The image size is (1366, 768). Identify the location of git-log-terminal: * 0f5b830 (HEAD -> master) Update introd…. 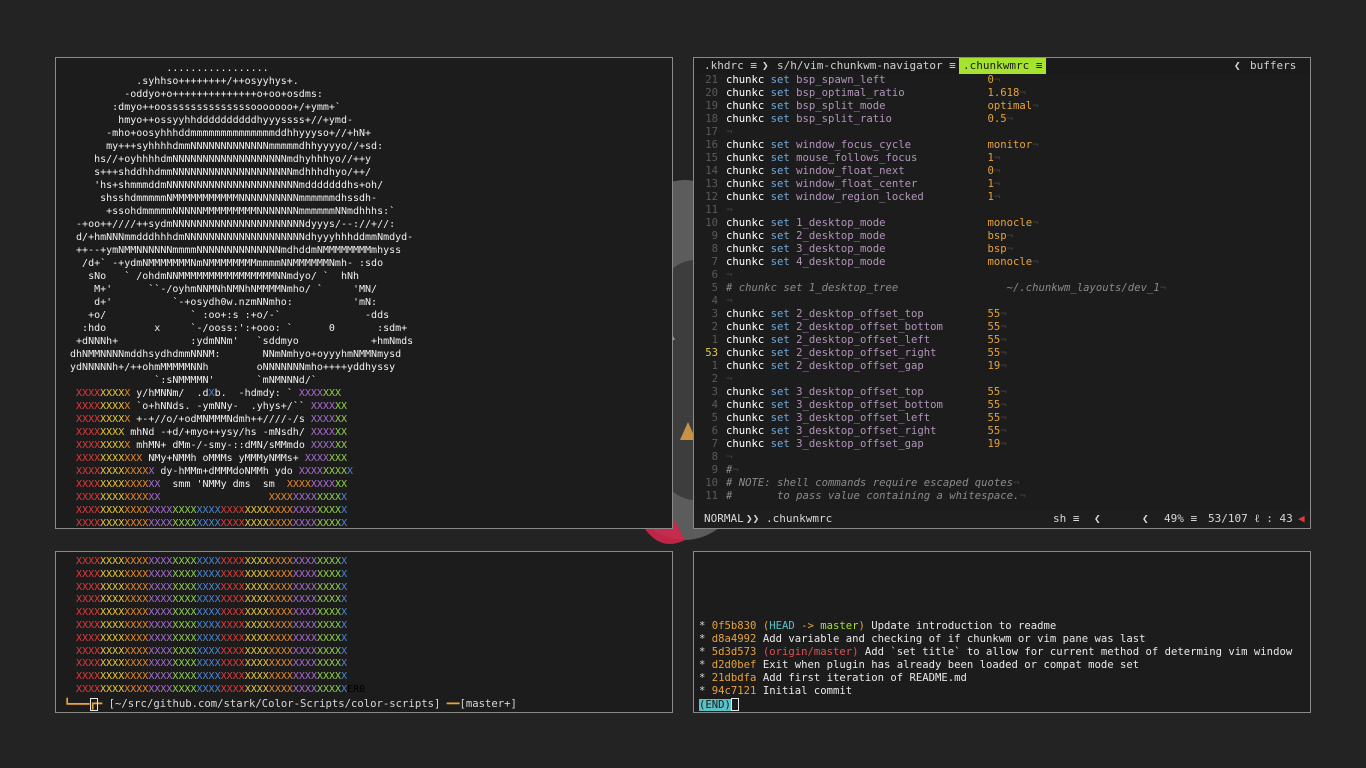
(1002, 632).